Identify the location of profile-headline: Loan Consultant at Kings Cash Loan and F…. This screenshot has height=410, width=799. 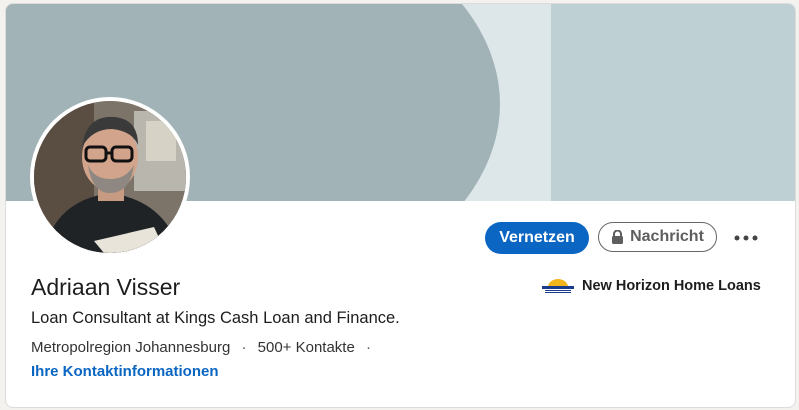
(215, 318).